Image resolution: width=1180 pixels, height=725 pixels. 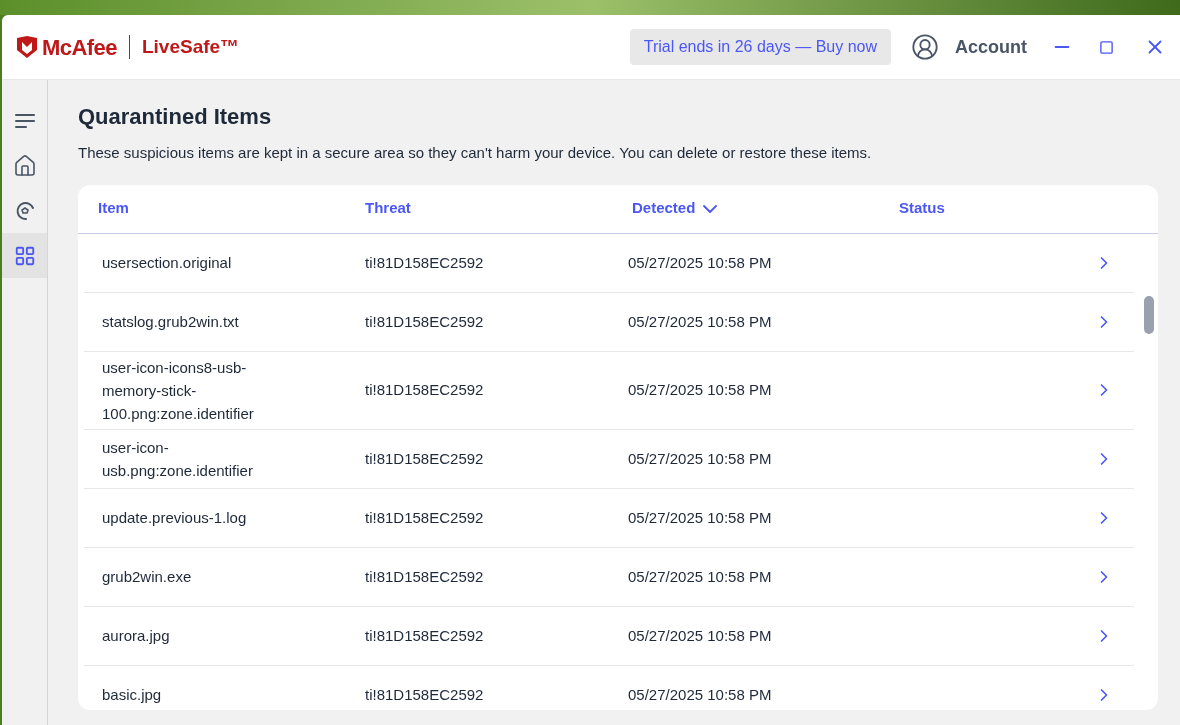 I want to click on item-name: grub2win.exe, so click(x=147, y=577).